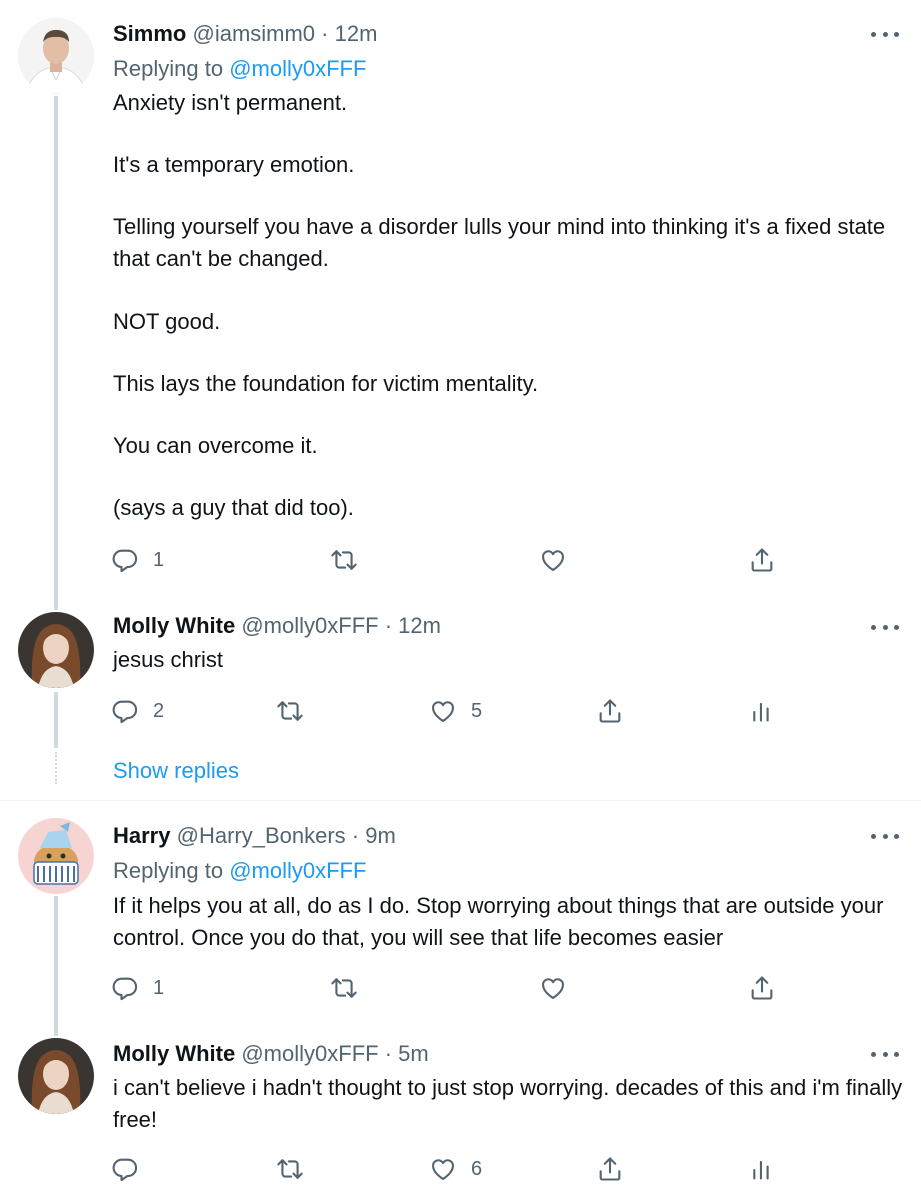  I want to click on like-count: 5, so click(477, 710).